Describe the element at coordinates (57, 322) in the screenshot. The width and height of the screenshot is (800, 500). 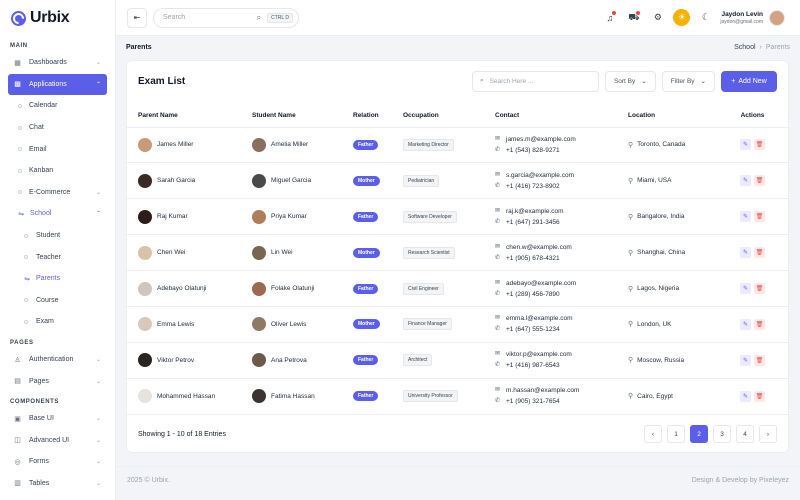
I see `sidebar-item-exam: Exam` at that location.